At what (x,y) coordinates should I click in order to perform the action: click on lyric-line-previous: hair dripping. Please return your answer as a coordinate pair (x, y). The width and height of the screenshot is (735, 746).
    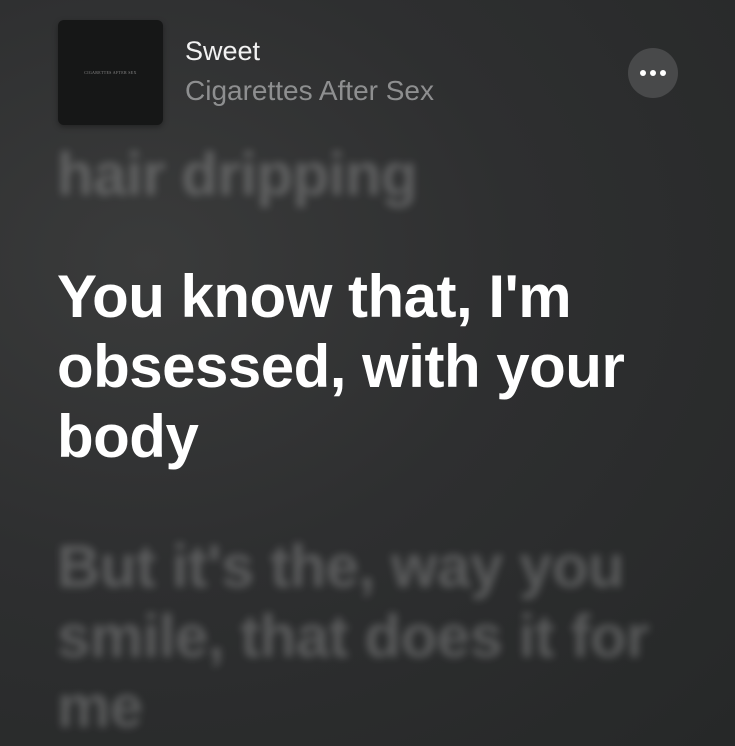
    Looking at the image, I should click on (367, 175).